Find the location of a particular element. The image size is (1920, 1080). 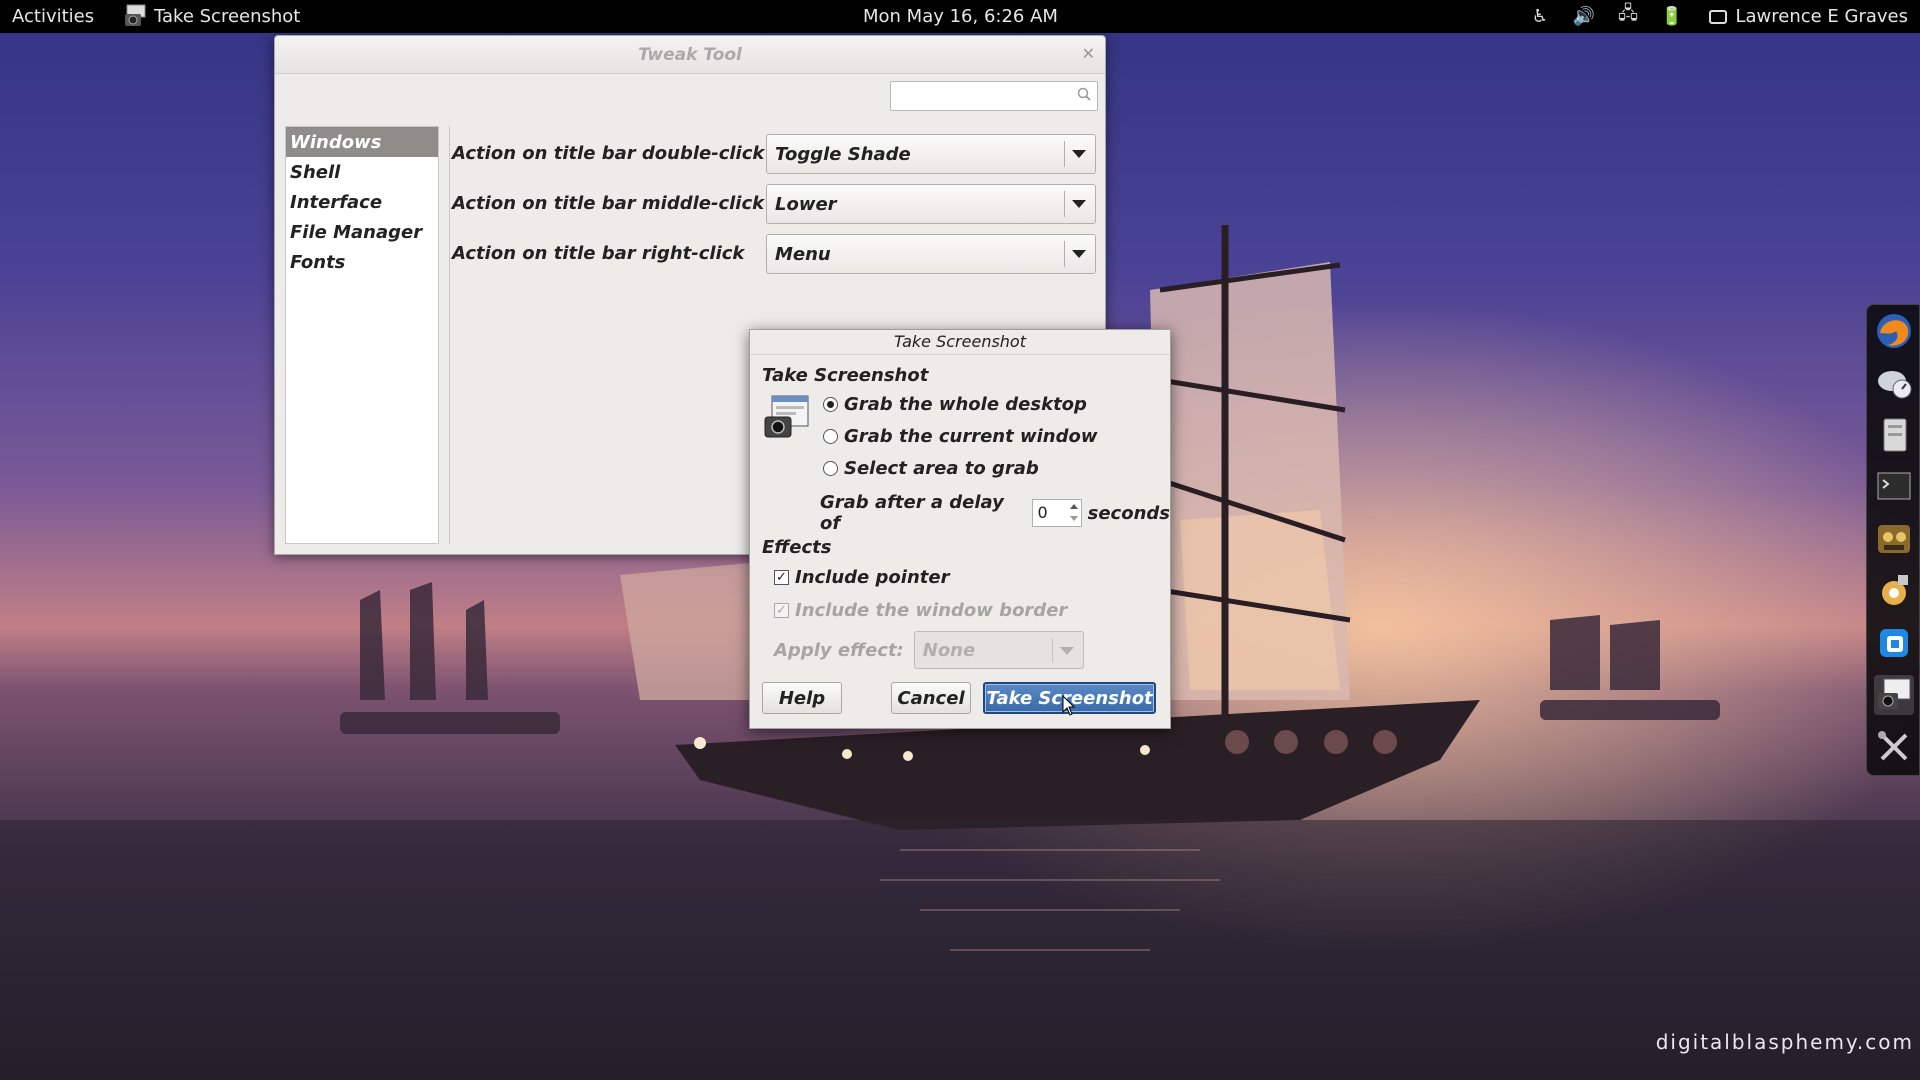

user-menu: Lawrence E Graves is located at coordinates (1808, 16).